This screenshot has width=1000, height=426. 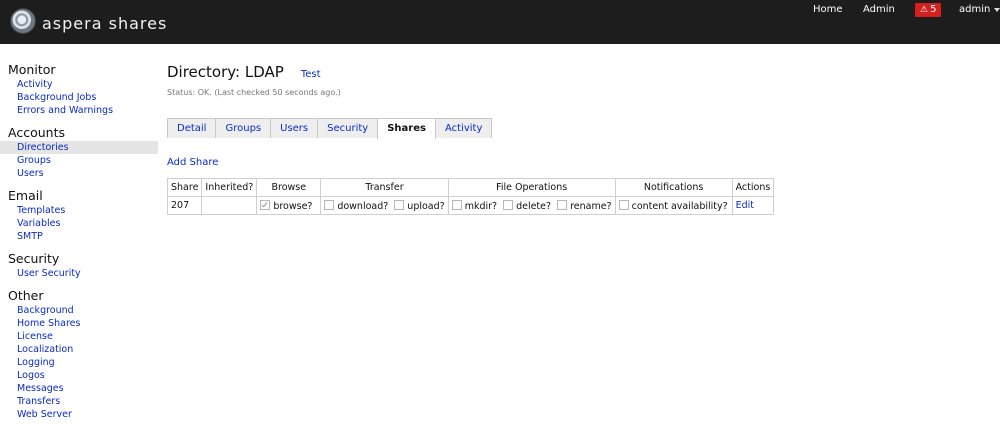 I want to click on tab-security: Security, so click(x=348, y=128).